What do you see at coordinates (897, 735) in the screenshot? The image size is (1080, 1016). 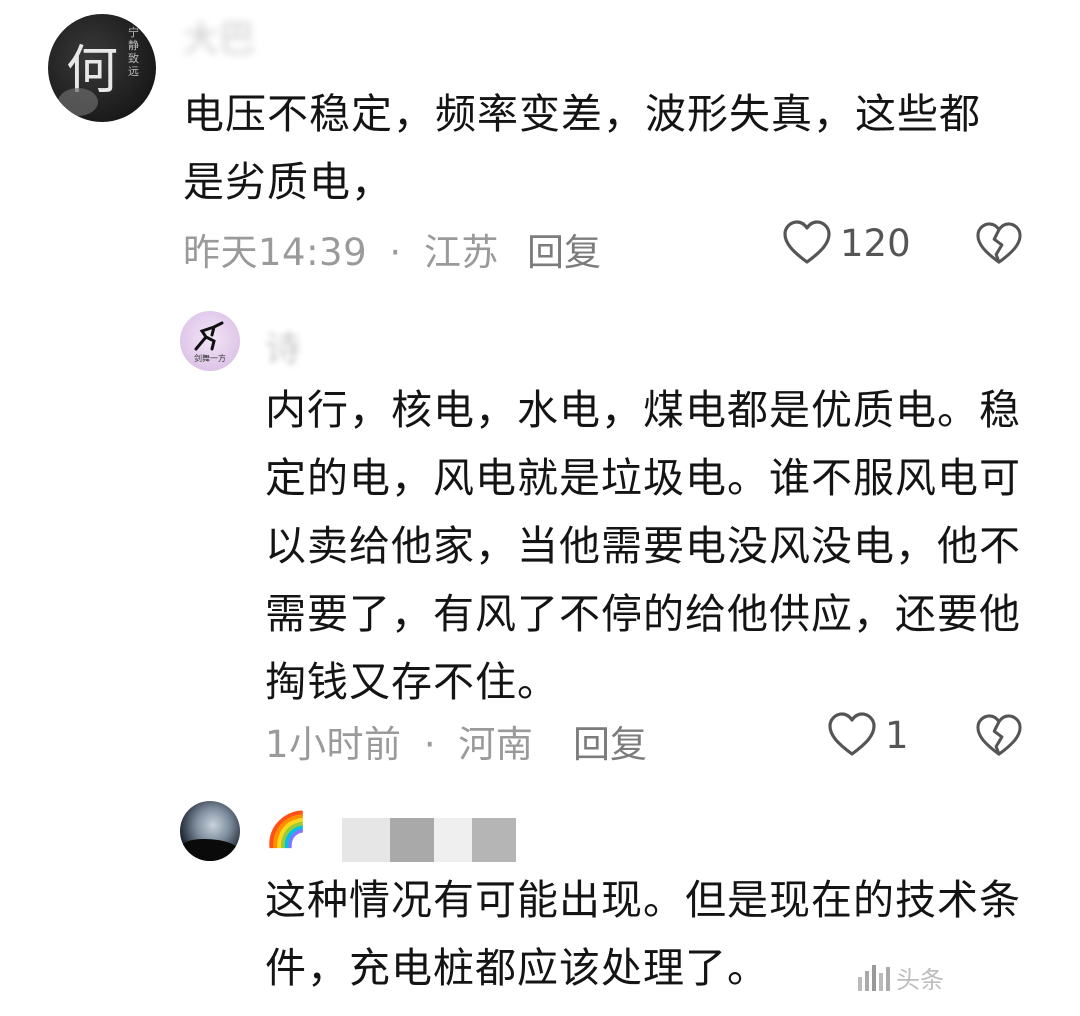 I see `like-count: 1` at bounding box center [897, 735].